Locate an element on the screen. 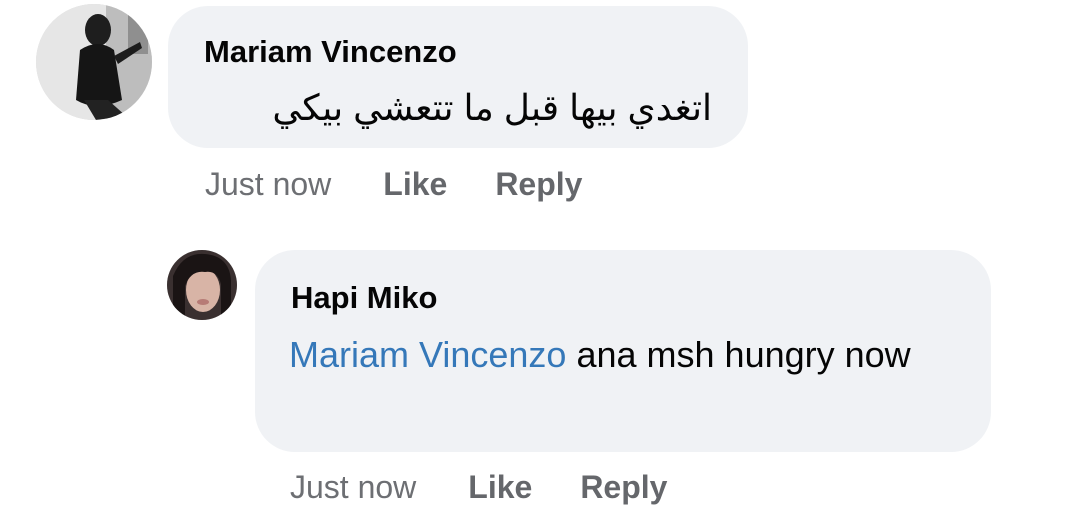 The height and width of the screenshot is (529, 1080). comment-author: Mariam Vincenzo is located at coordinates (330, 52).